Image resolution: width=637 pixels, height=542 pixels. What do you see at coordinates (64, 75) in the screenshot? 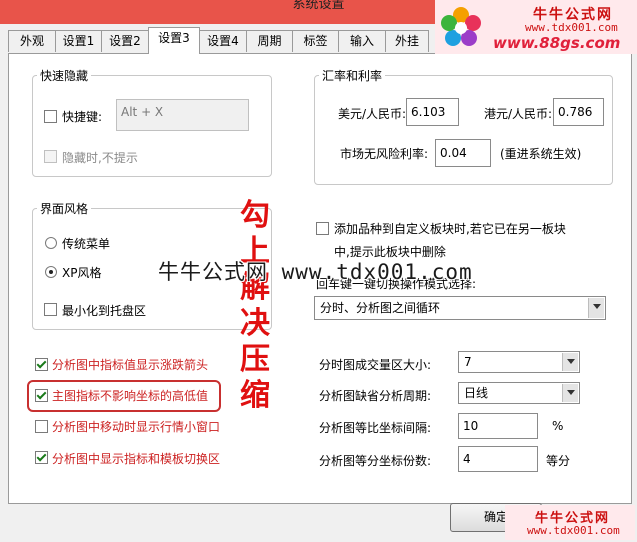
I see `quick-hide-legend: 快速隐藏` at bounding box center [64, 75].